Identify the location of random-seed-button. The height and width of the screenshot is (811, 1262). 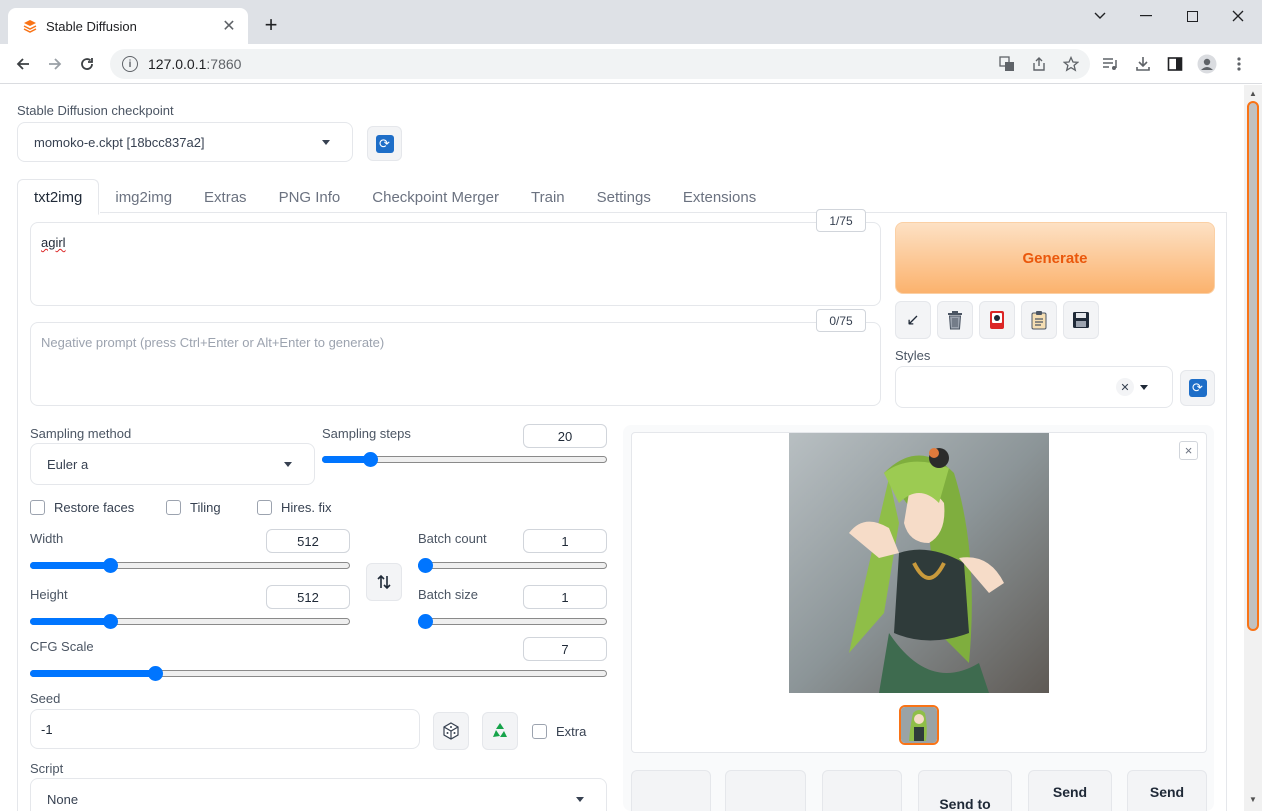
(451, 731).